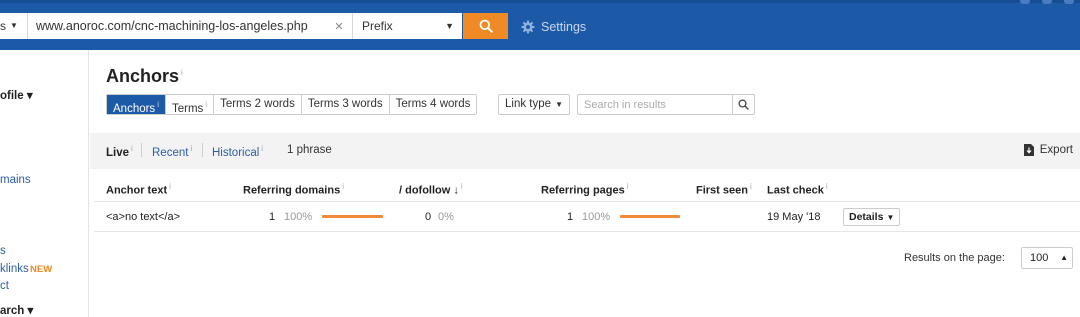 The width and height of the screenshot is (1080, 317). Describe the element at coordinates (187, 108) in the screenshot. I see `tab-label: Terms` at that location.